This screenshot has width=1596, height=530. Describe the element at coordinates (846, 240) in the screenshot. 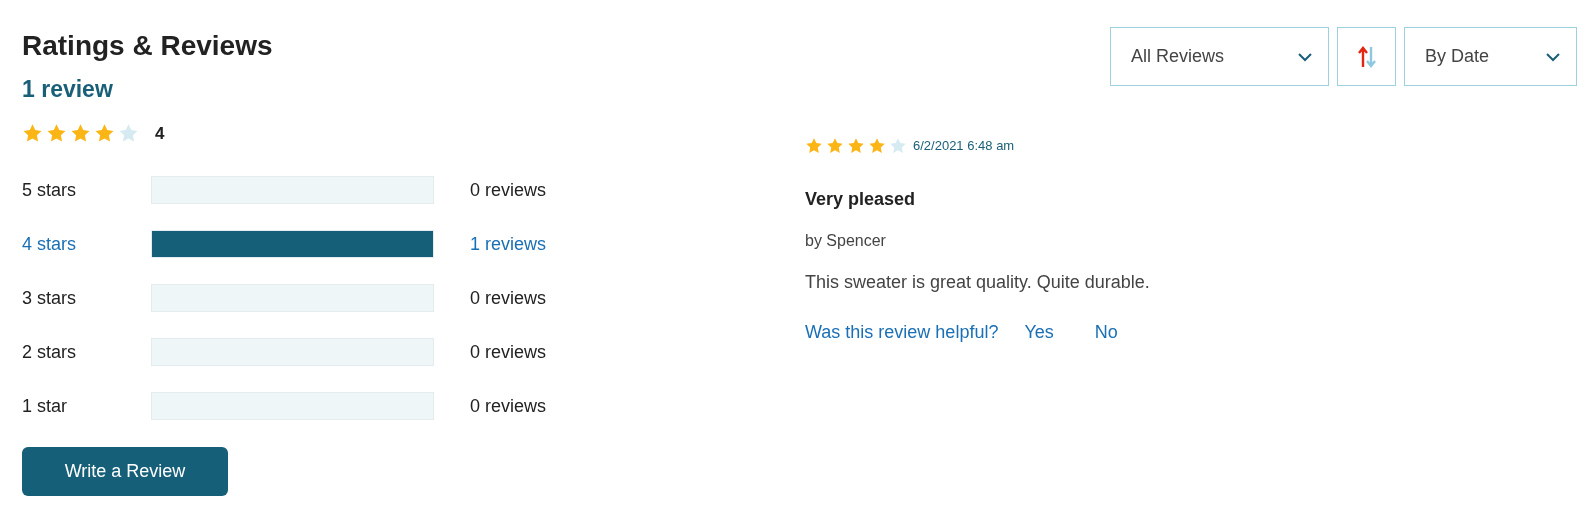

I see `review-author: by Spencer` at that location.